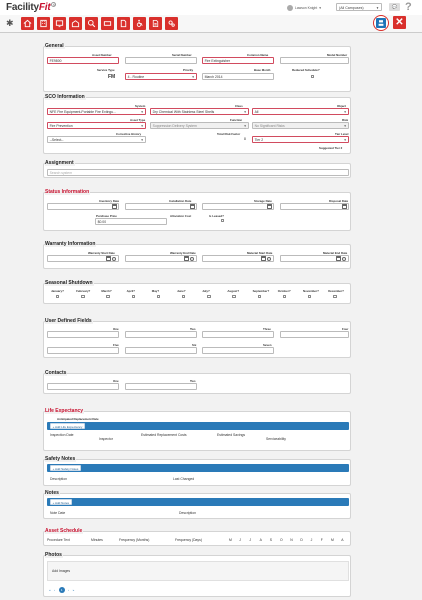 This screenshot has width=422, height=600. I want to click on udf-two-field, so click(161, 334).